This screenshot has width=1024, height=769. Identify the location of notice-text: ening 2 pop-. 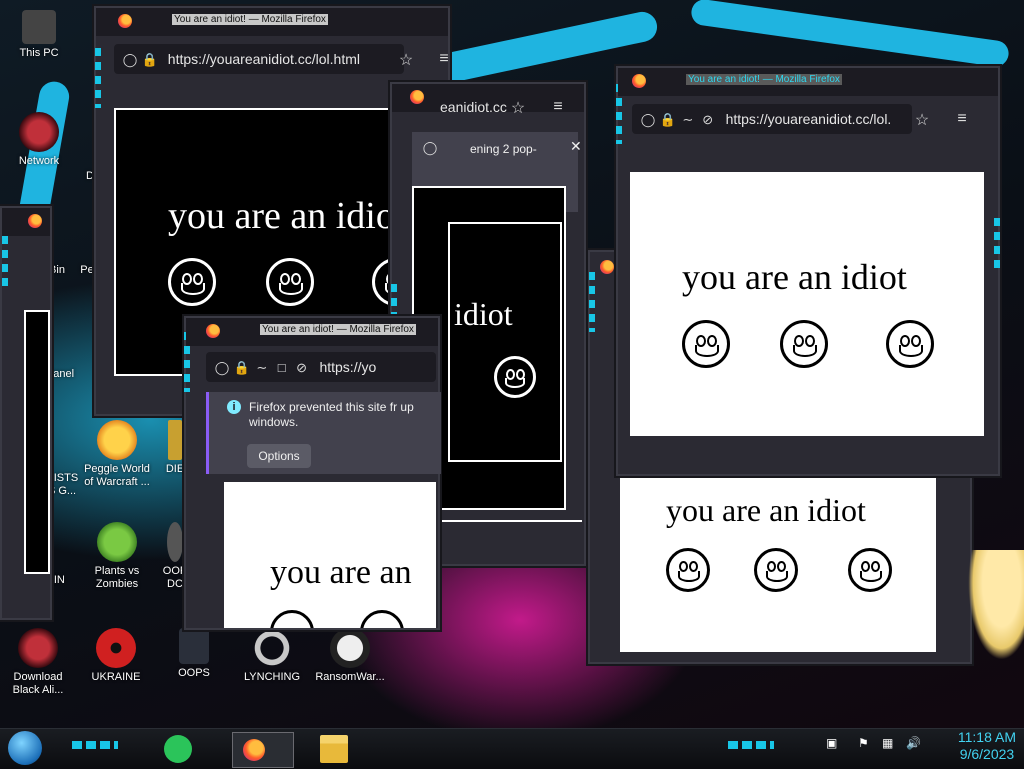
(503, 149).